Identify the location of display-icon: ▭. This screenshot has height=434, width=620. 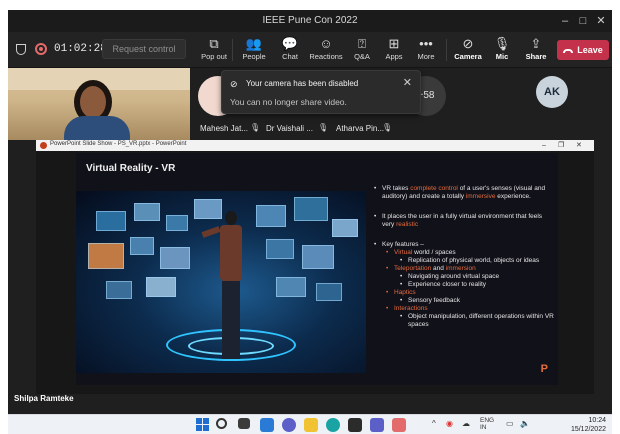
(510, 423).